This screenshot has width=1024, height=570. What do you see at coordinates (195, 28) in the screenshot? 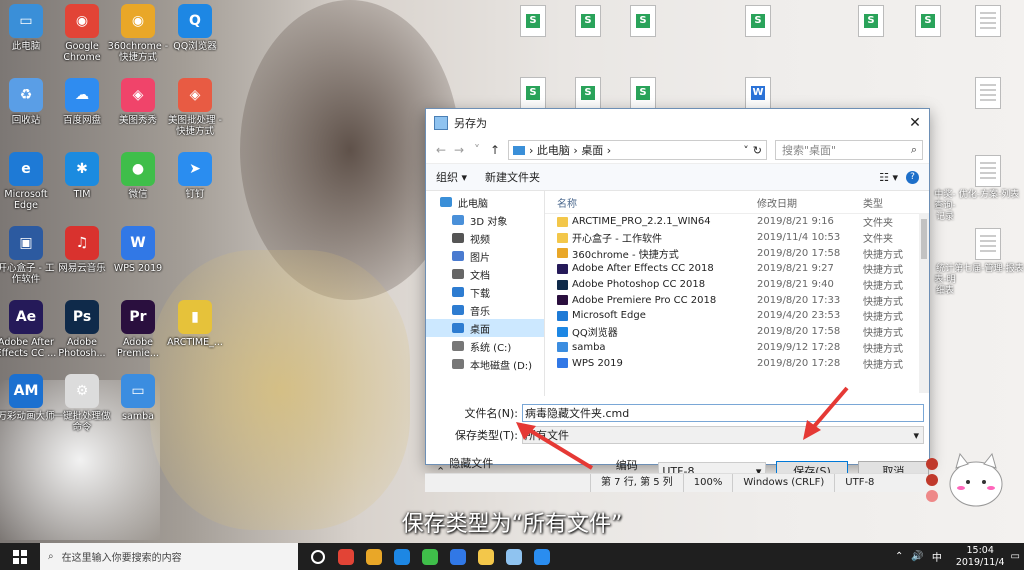
I see `desktop-icon: Q QQ浏览器` at bounding box center [195, 28].